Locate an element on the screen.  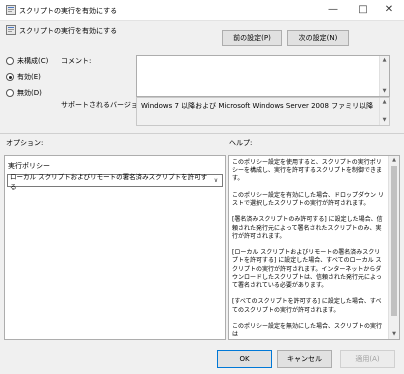
policy-name: スクリプトの実行を有効にする is located at coordinates (68, 31).